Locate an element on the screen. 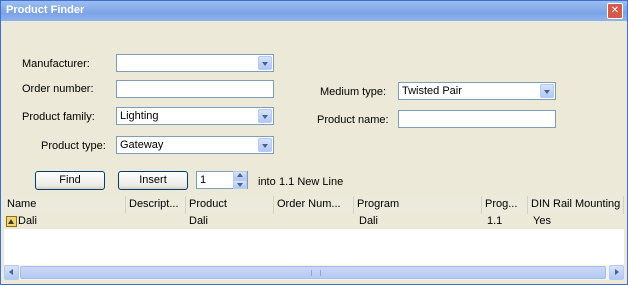  close-icon: ✕ is located at coordinates (615, 10).